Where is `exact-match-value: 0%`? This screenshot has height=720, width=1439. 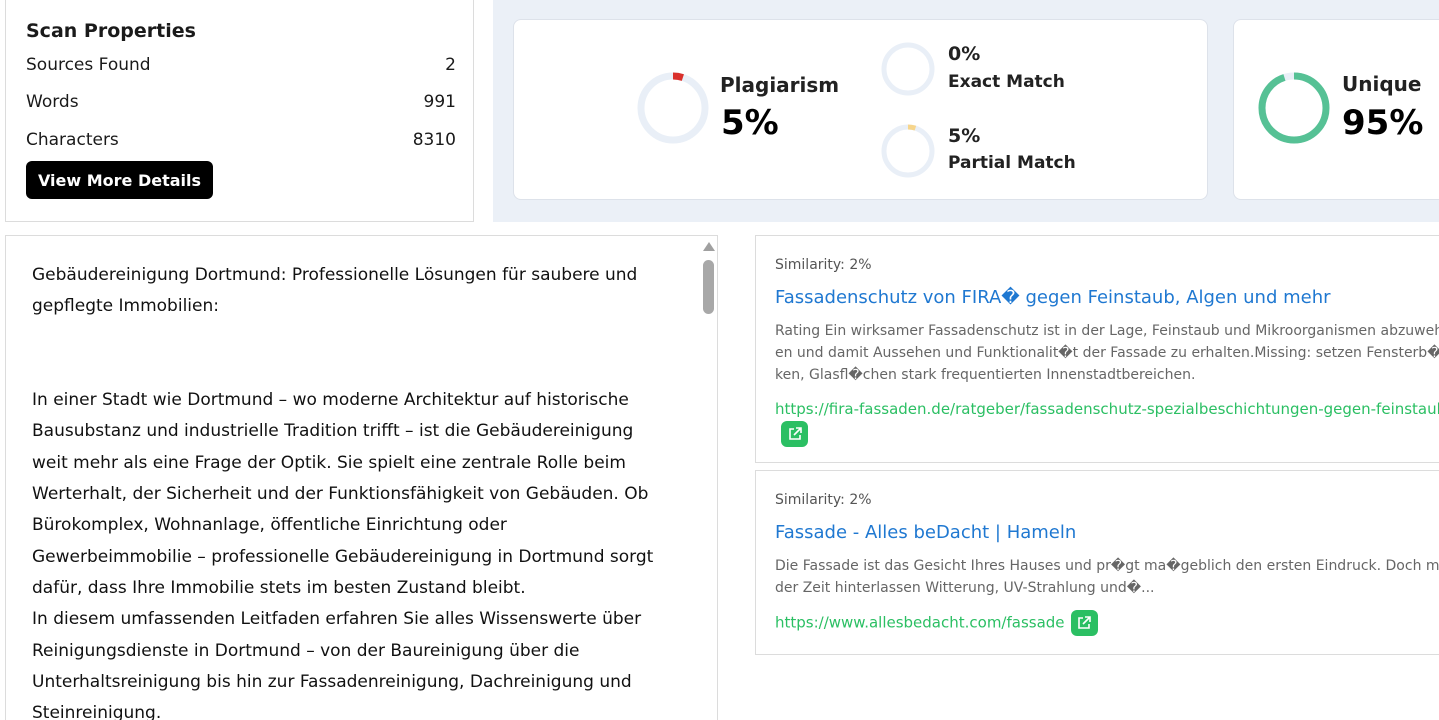
exact-match-value: 0% is located at coordinates (964, 54).